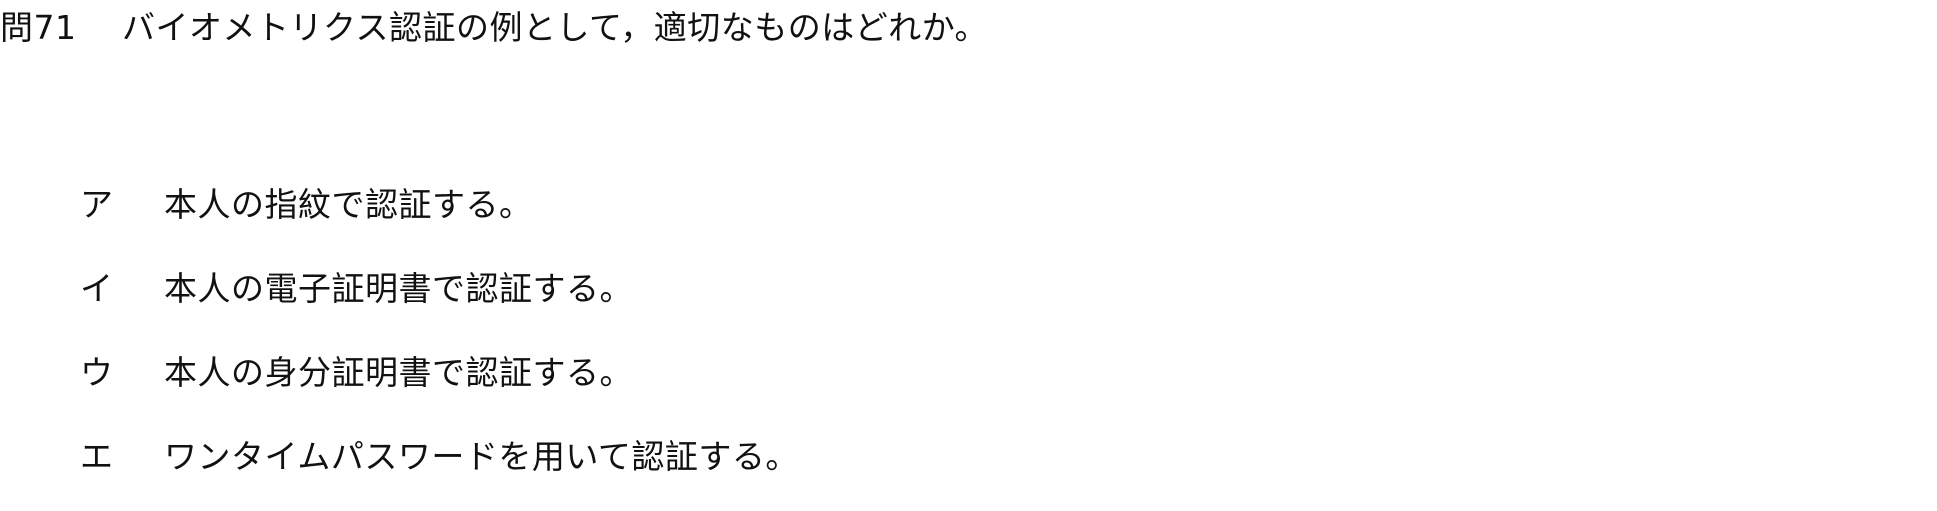 The image size is (1937, 511). What do you see at coordinates (97, 372) in the screenshot?
I see `choice-label: ウ` at bounding box center [97, 372].